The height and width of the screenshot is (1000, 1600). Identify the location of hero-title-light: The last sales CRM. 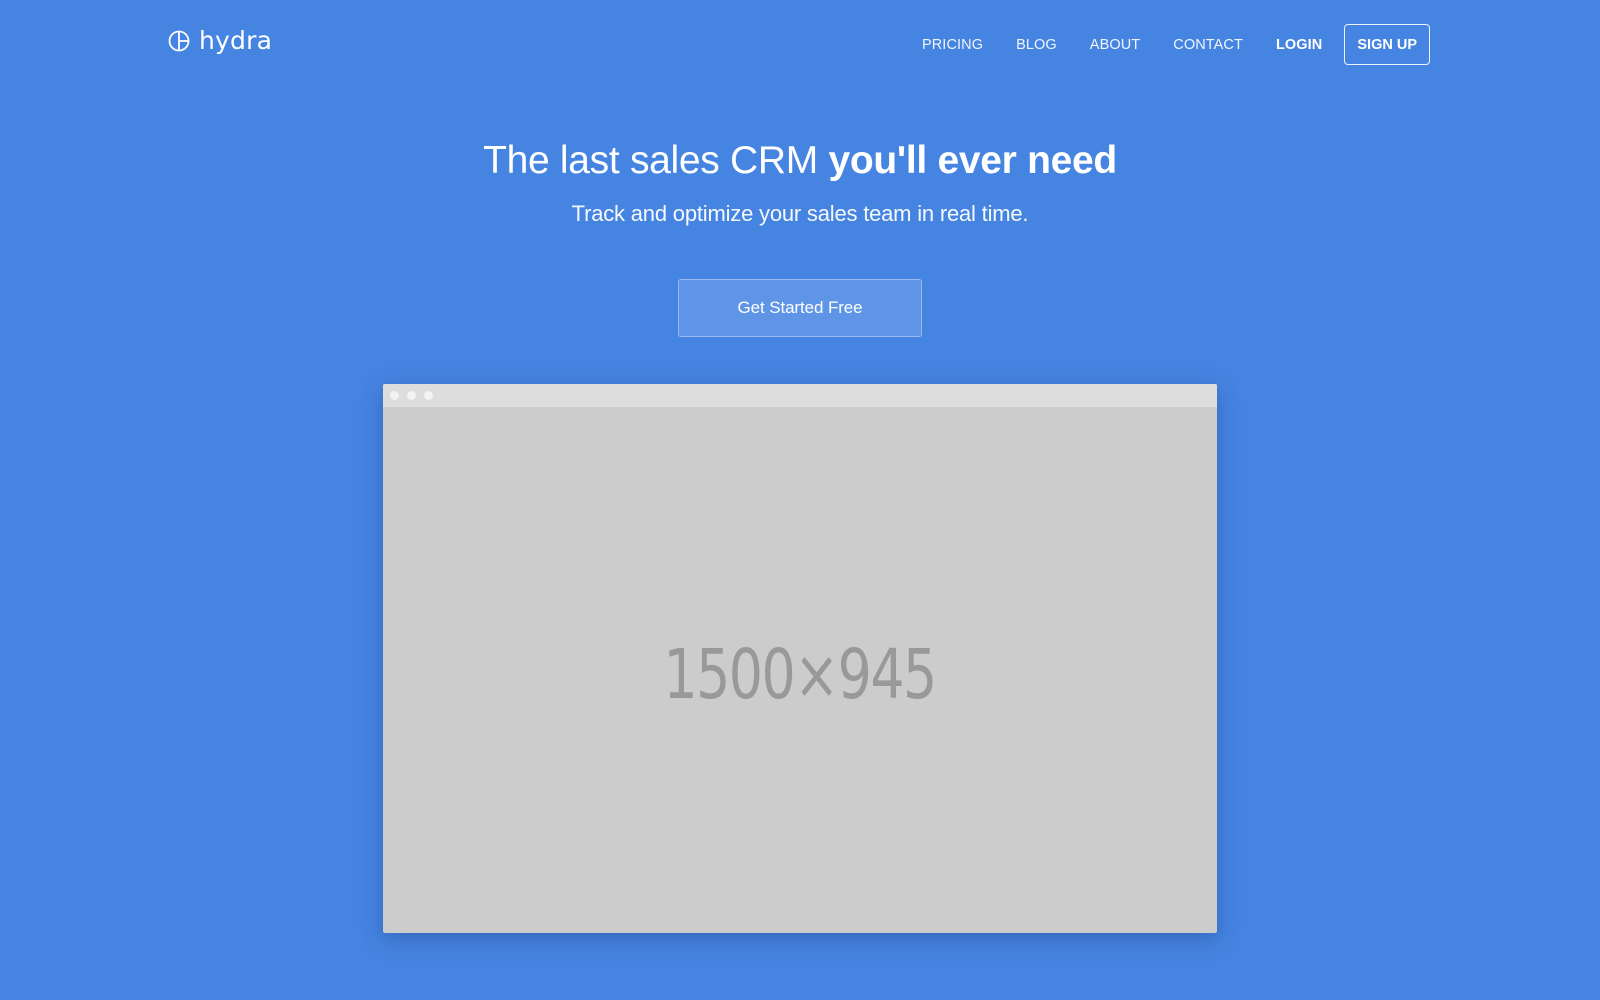
(656, 160).